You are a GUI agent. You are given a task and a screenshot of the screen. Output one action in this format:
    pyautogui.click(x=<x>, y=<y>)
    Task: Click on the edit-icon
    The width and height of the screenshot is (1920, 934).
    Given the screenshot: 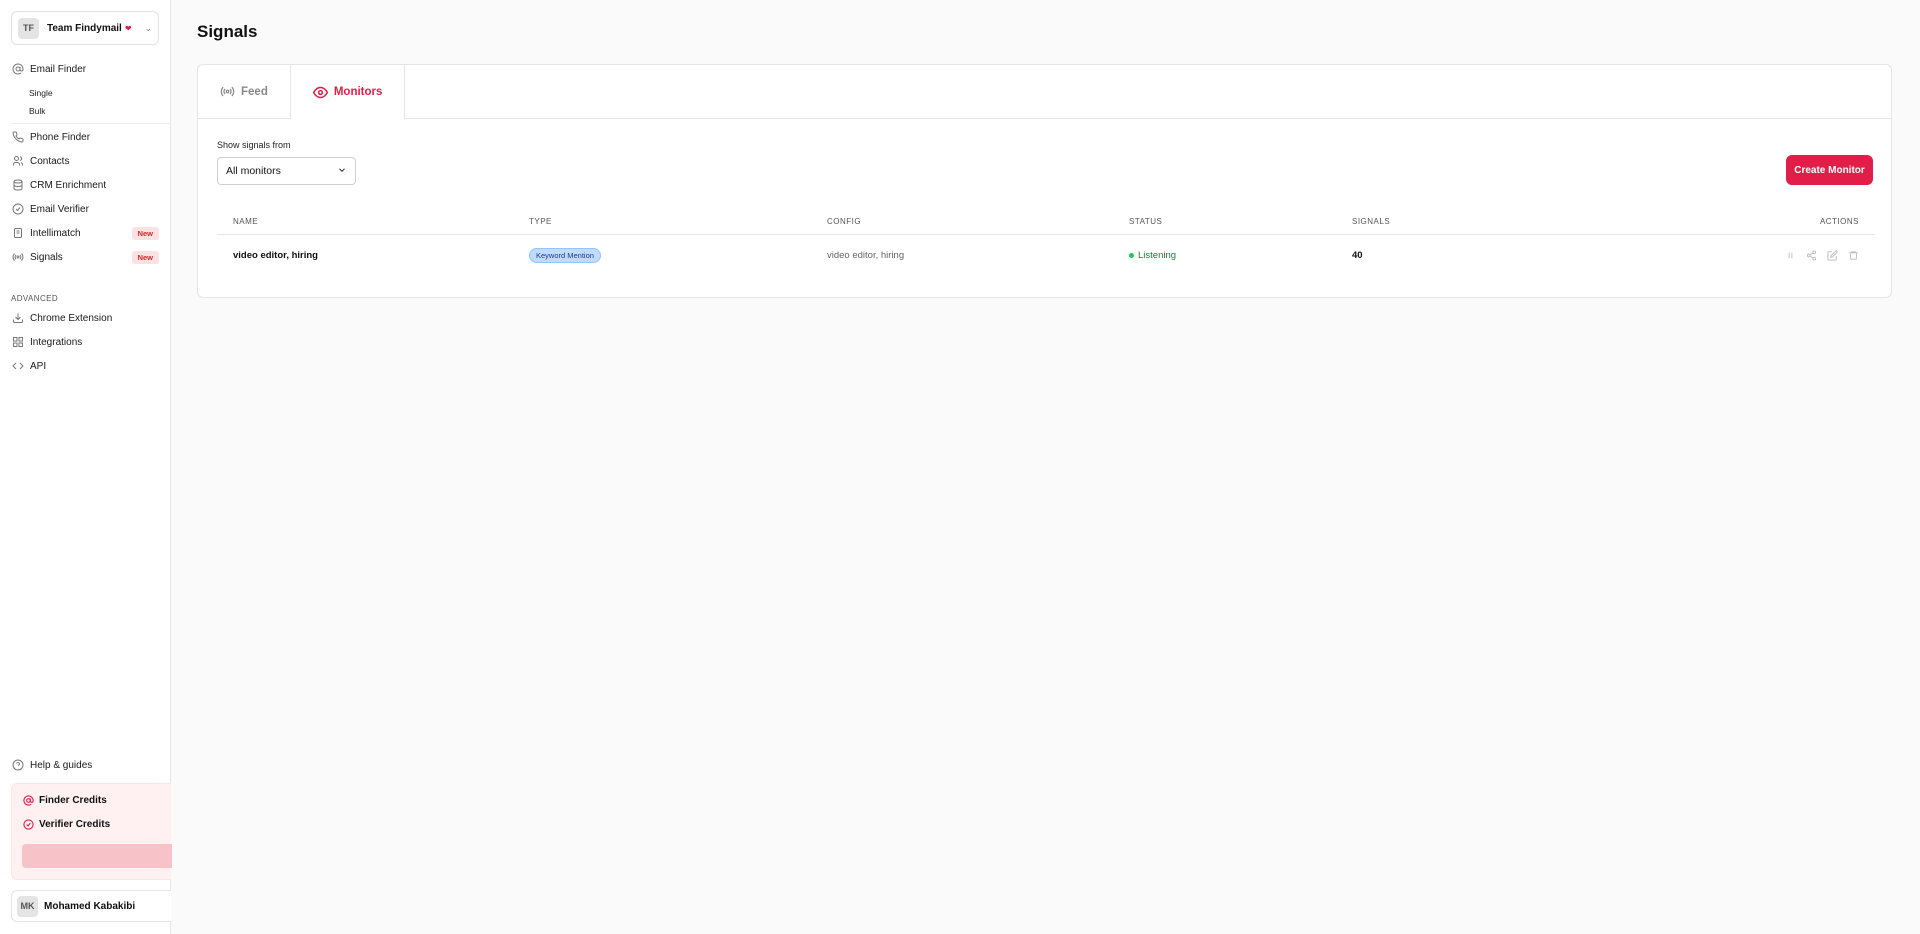 What is the action you would take?
    pyautogui.click(x=1832, y=255)
    